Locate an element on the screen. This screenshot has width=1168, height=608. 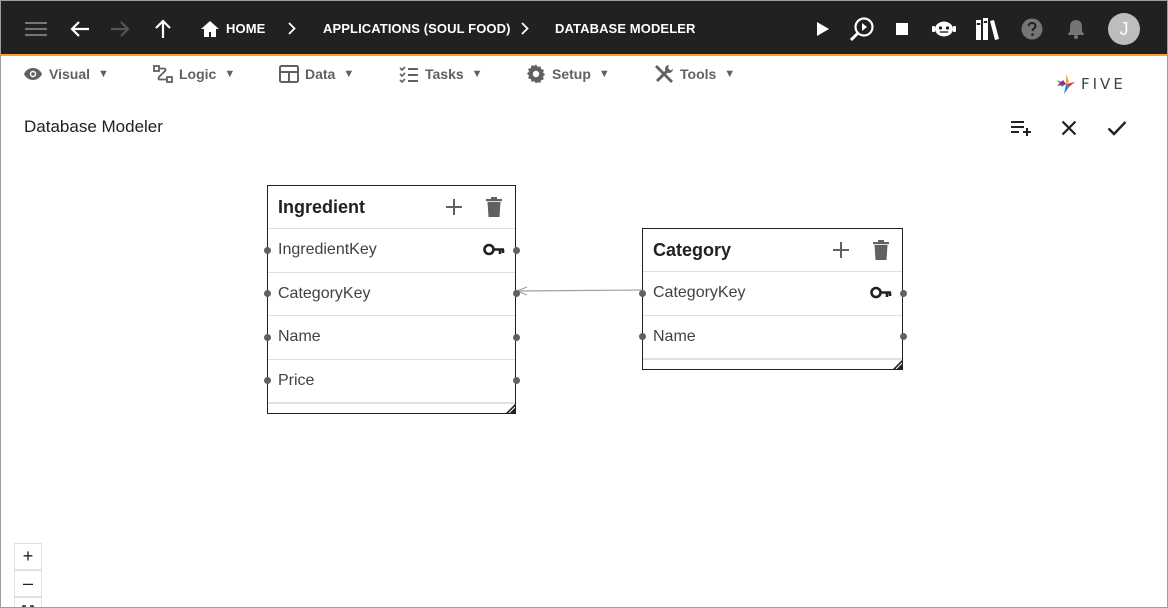
field-row: Price is located at coordinates (391, 381).